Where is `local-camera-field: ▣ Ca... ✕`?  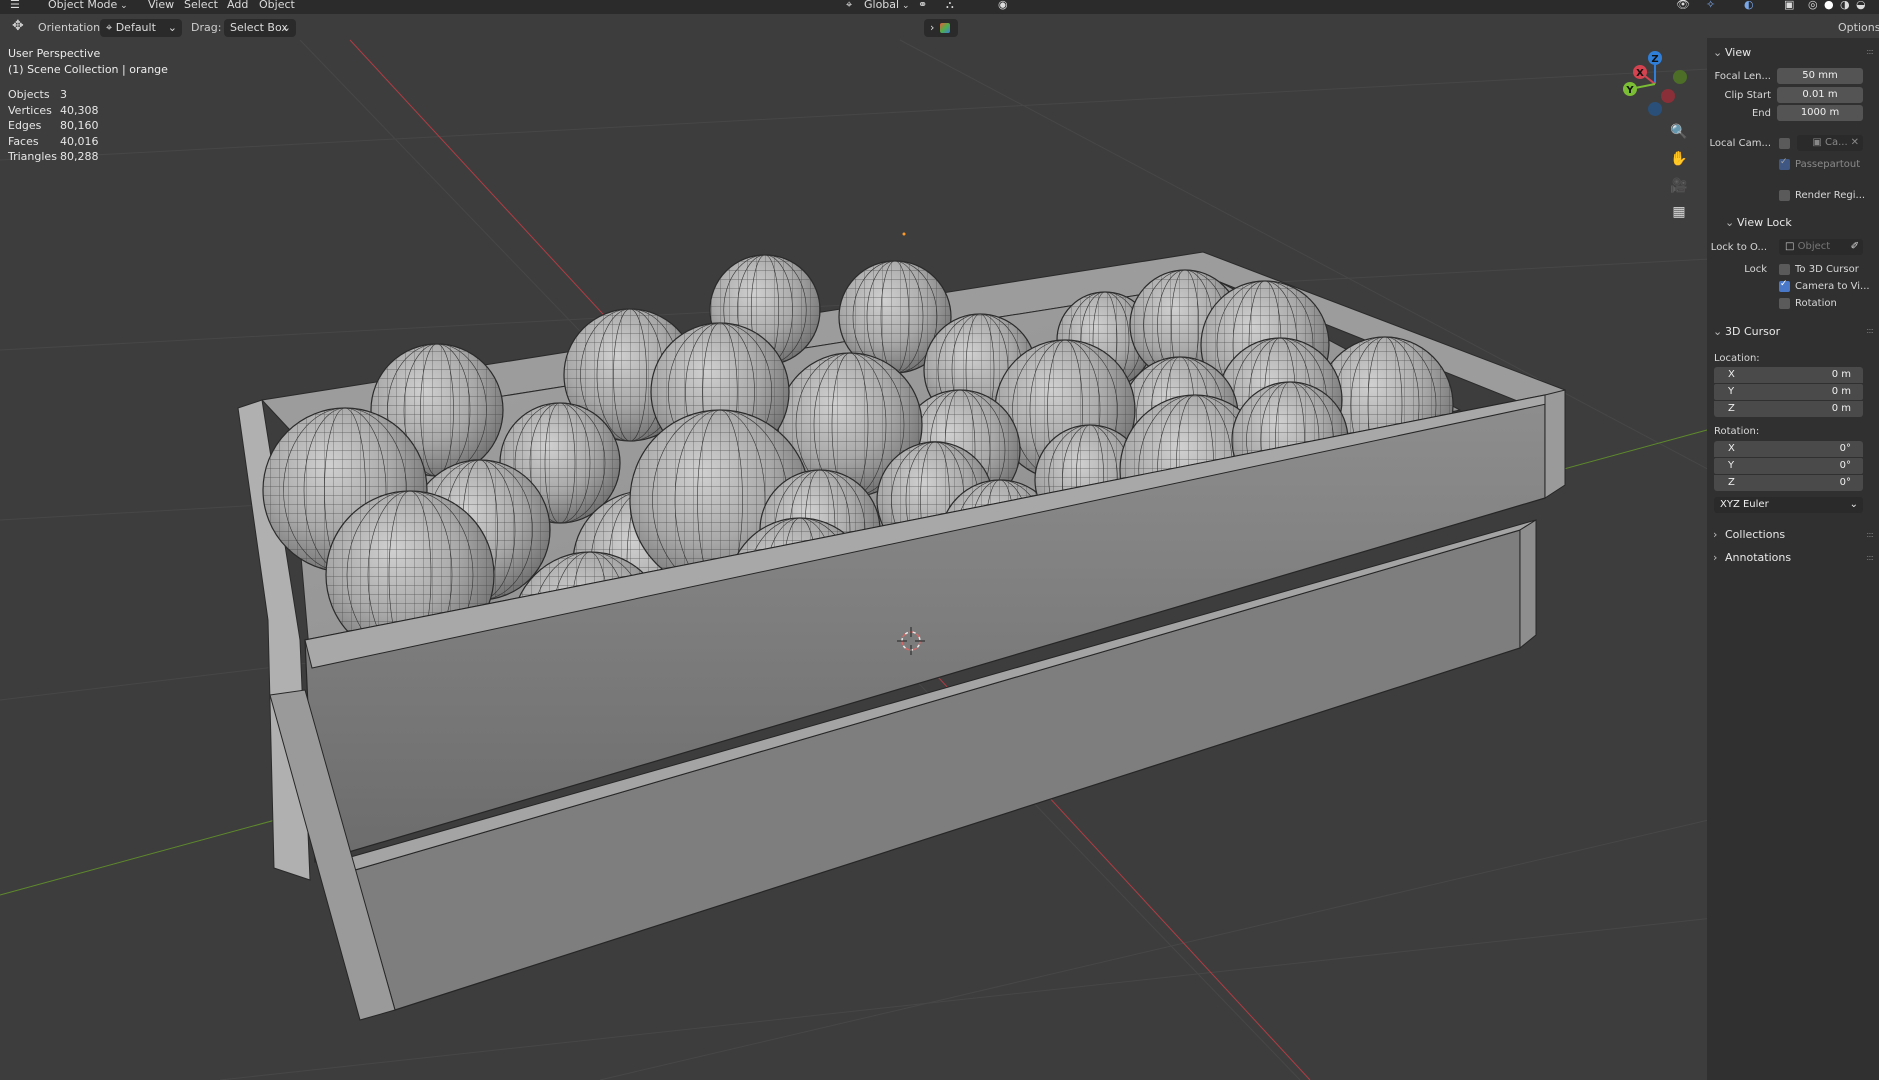
local-camera-field: ▣ Ca... ✕ is located at coordinates (1830, 143).